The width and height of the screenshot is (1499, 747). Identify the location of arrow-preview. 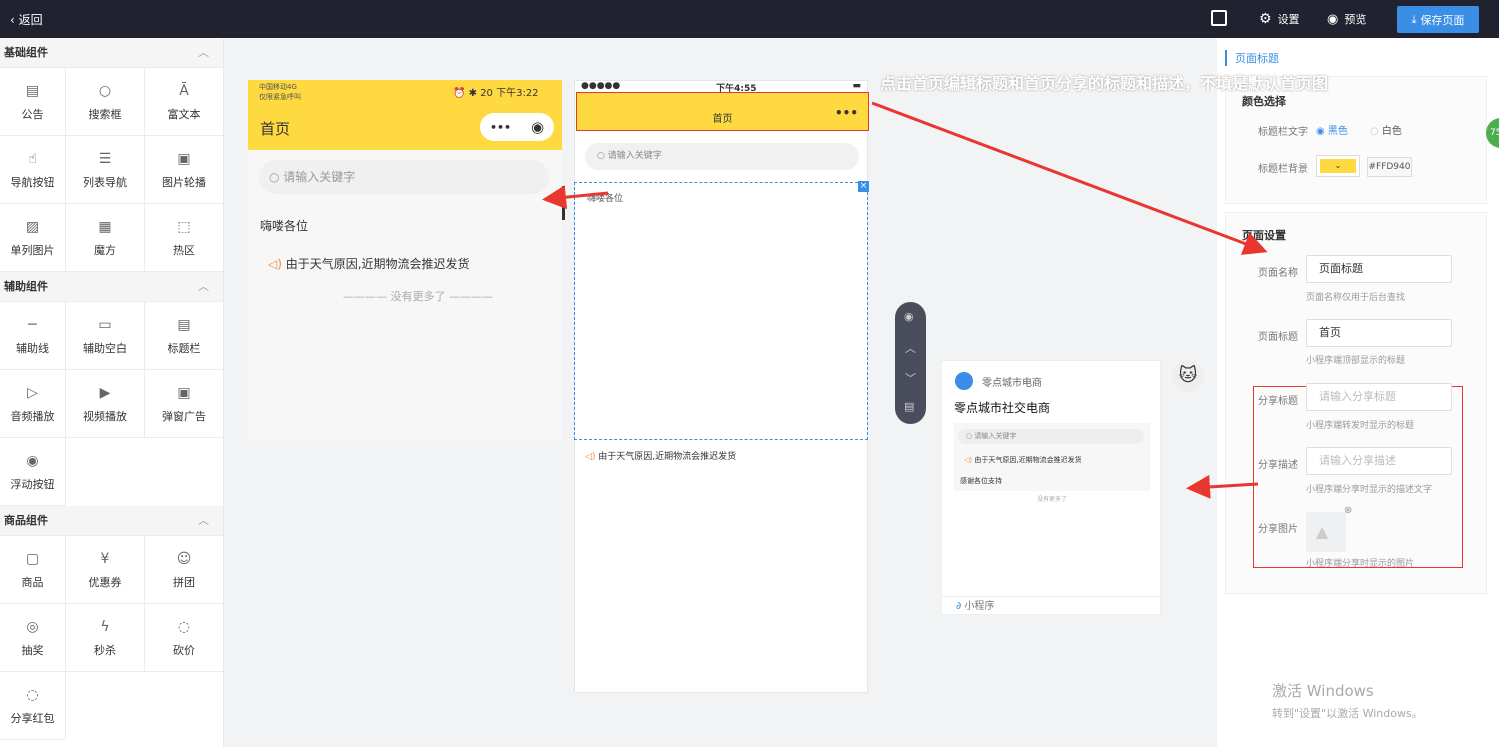
(575, 197).